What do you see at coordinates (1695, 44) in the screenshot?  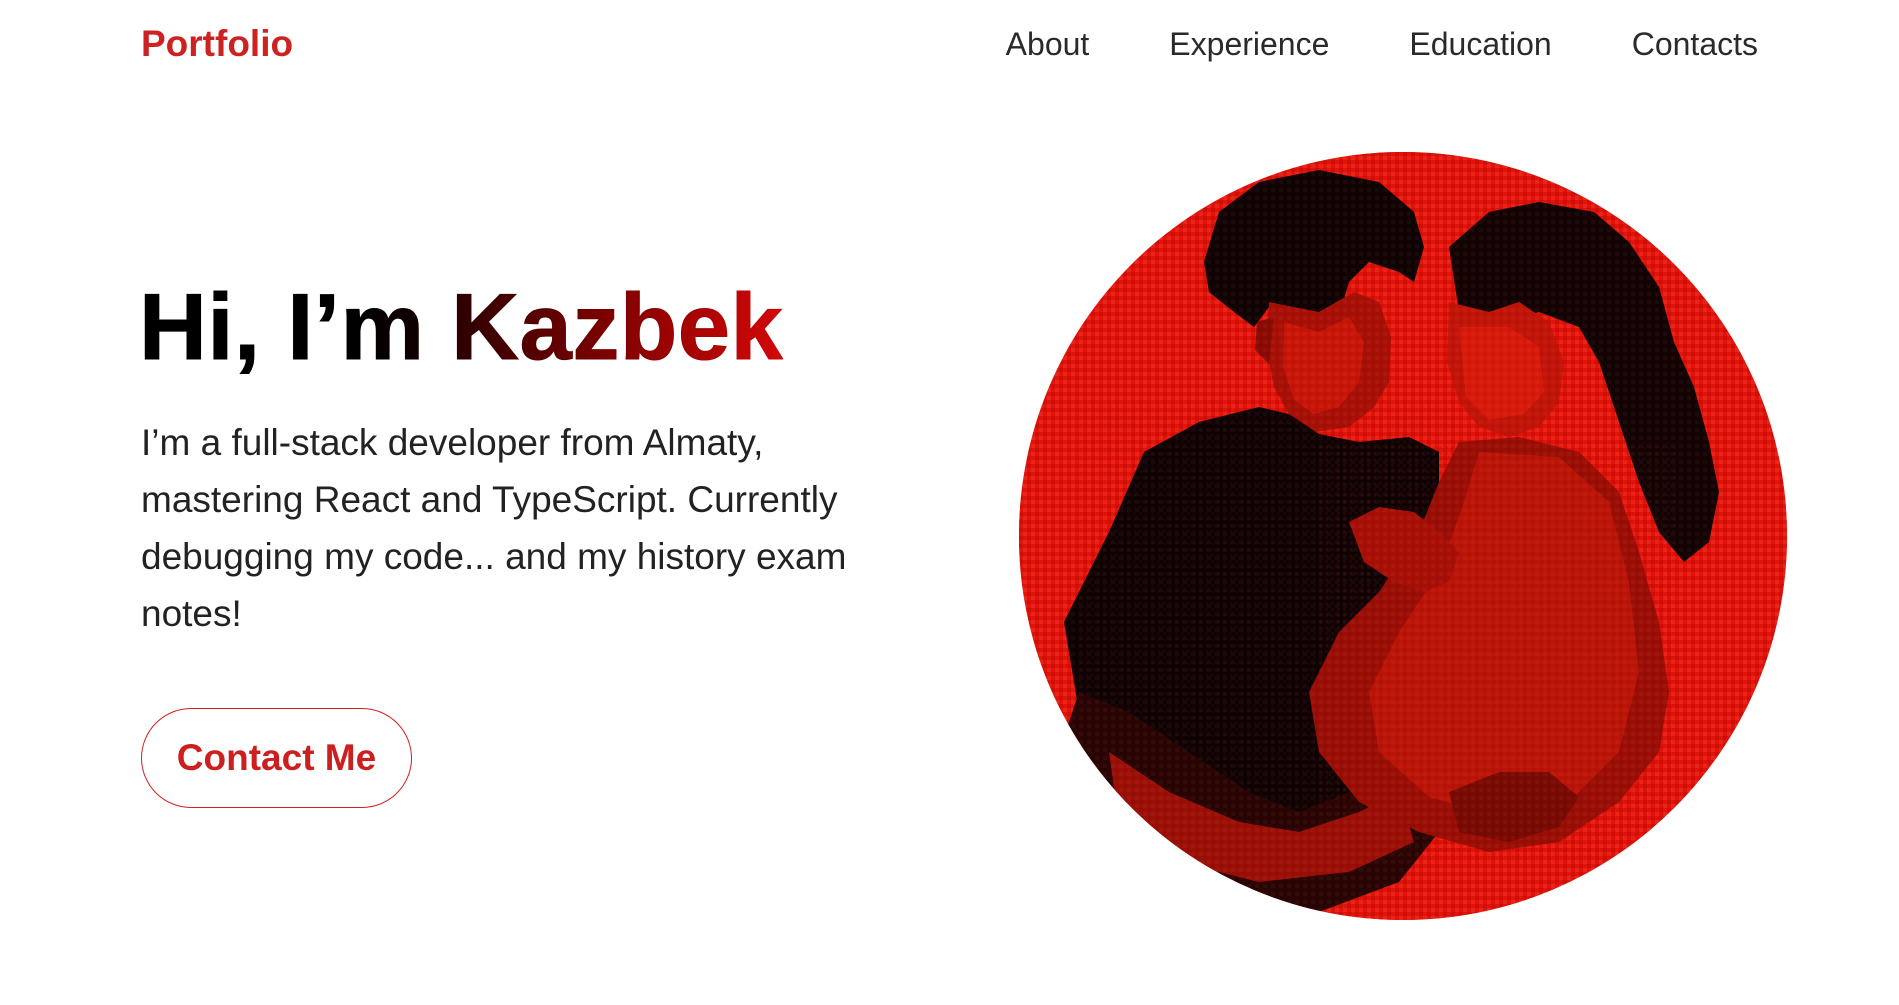 I see `nav-contacts-link: Contacts` at bounding box center [1695, 44].